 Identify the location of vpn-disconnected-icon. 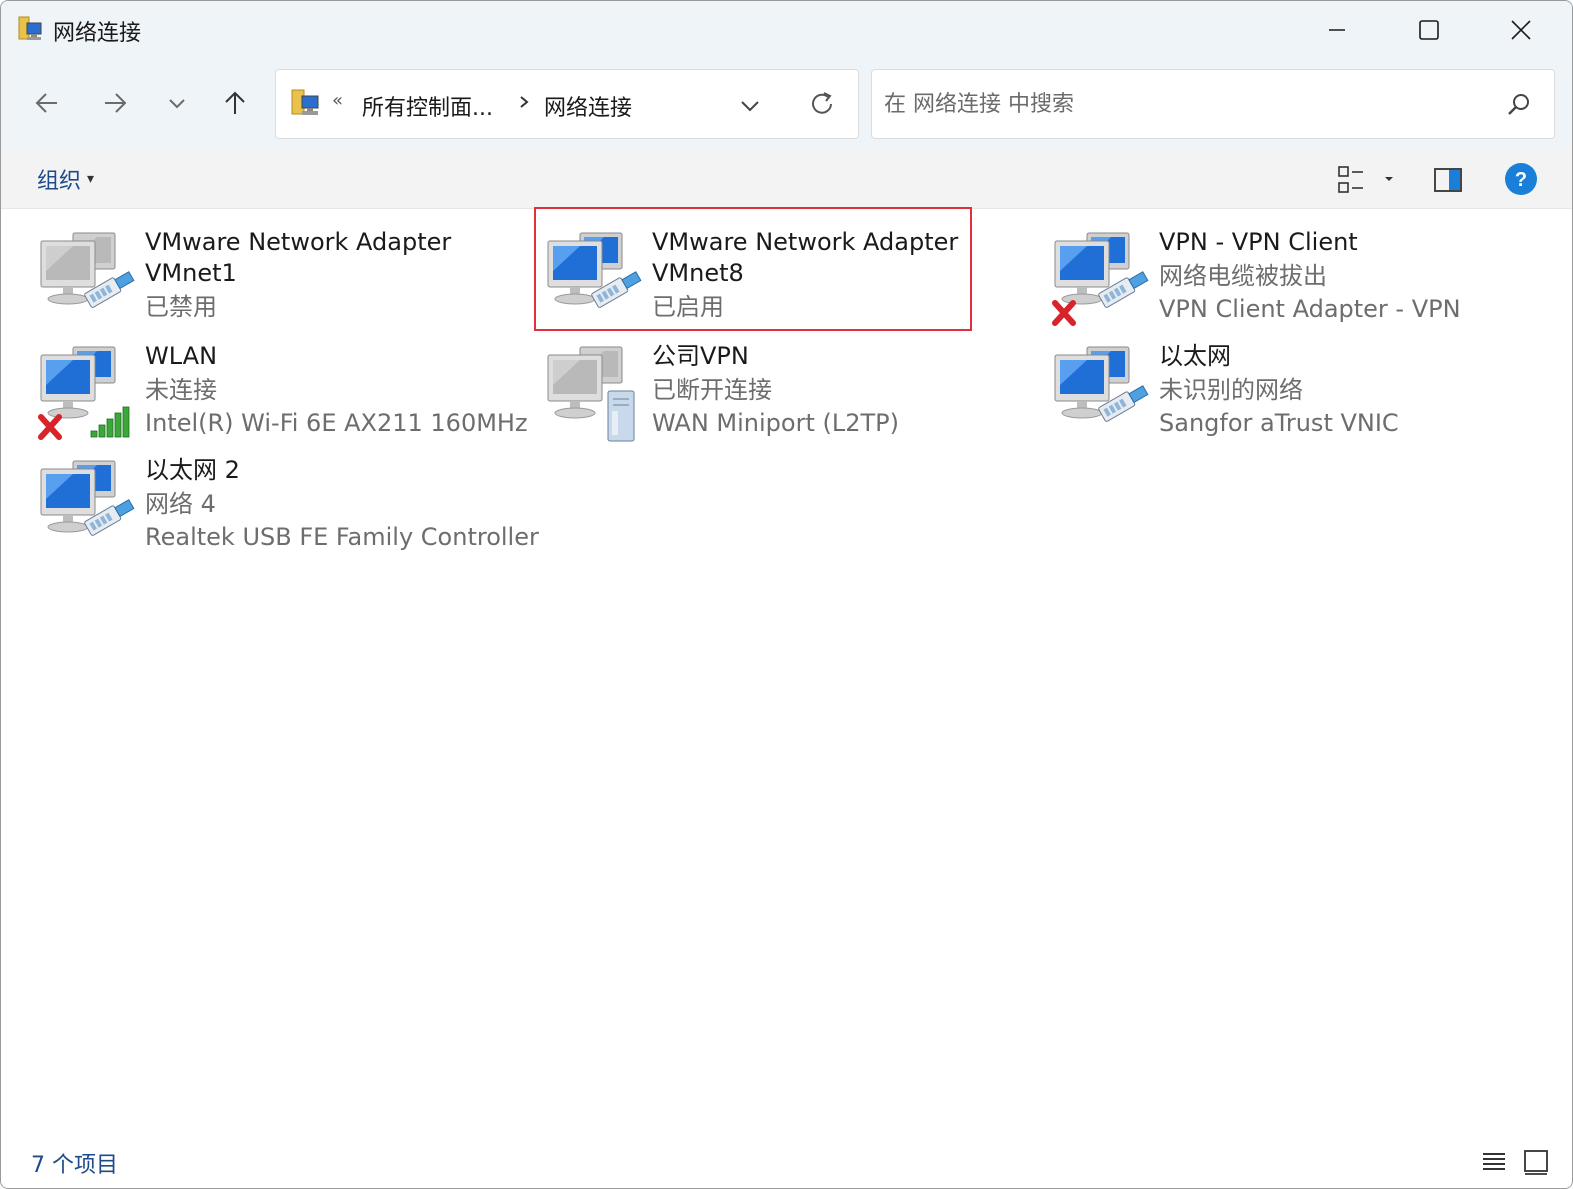
(594, 395).